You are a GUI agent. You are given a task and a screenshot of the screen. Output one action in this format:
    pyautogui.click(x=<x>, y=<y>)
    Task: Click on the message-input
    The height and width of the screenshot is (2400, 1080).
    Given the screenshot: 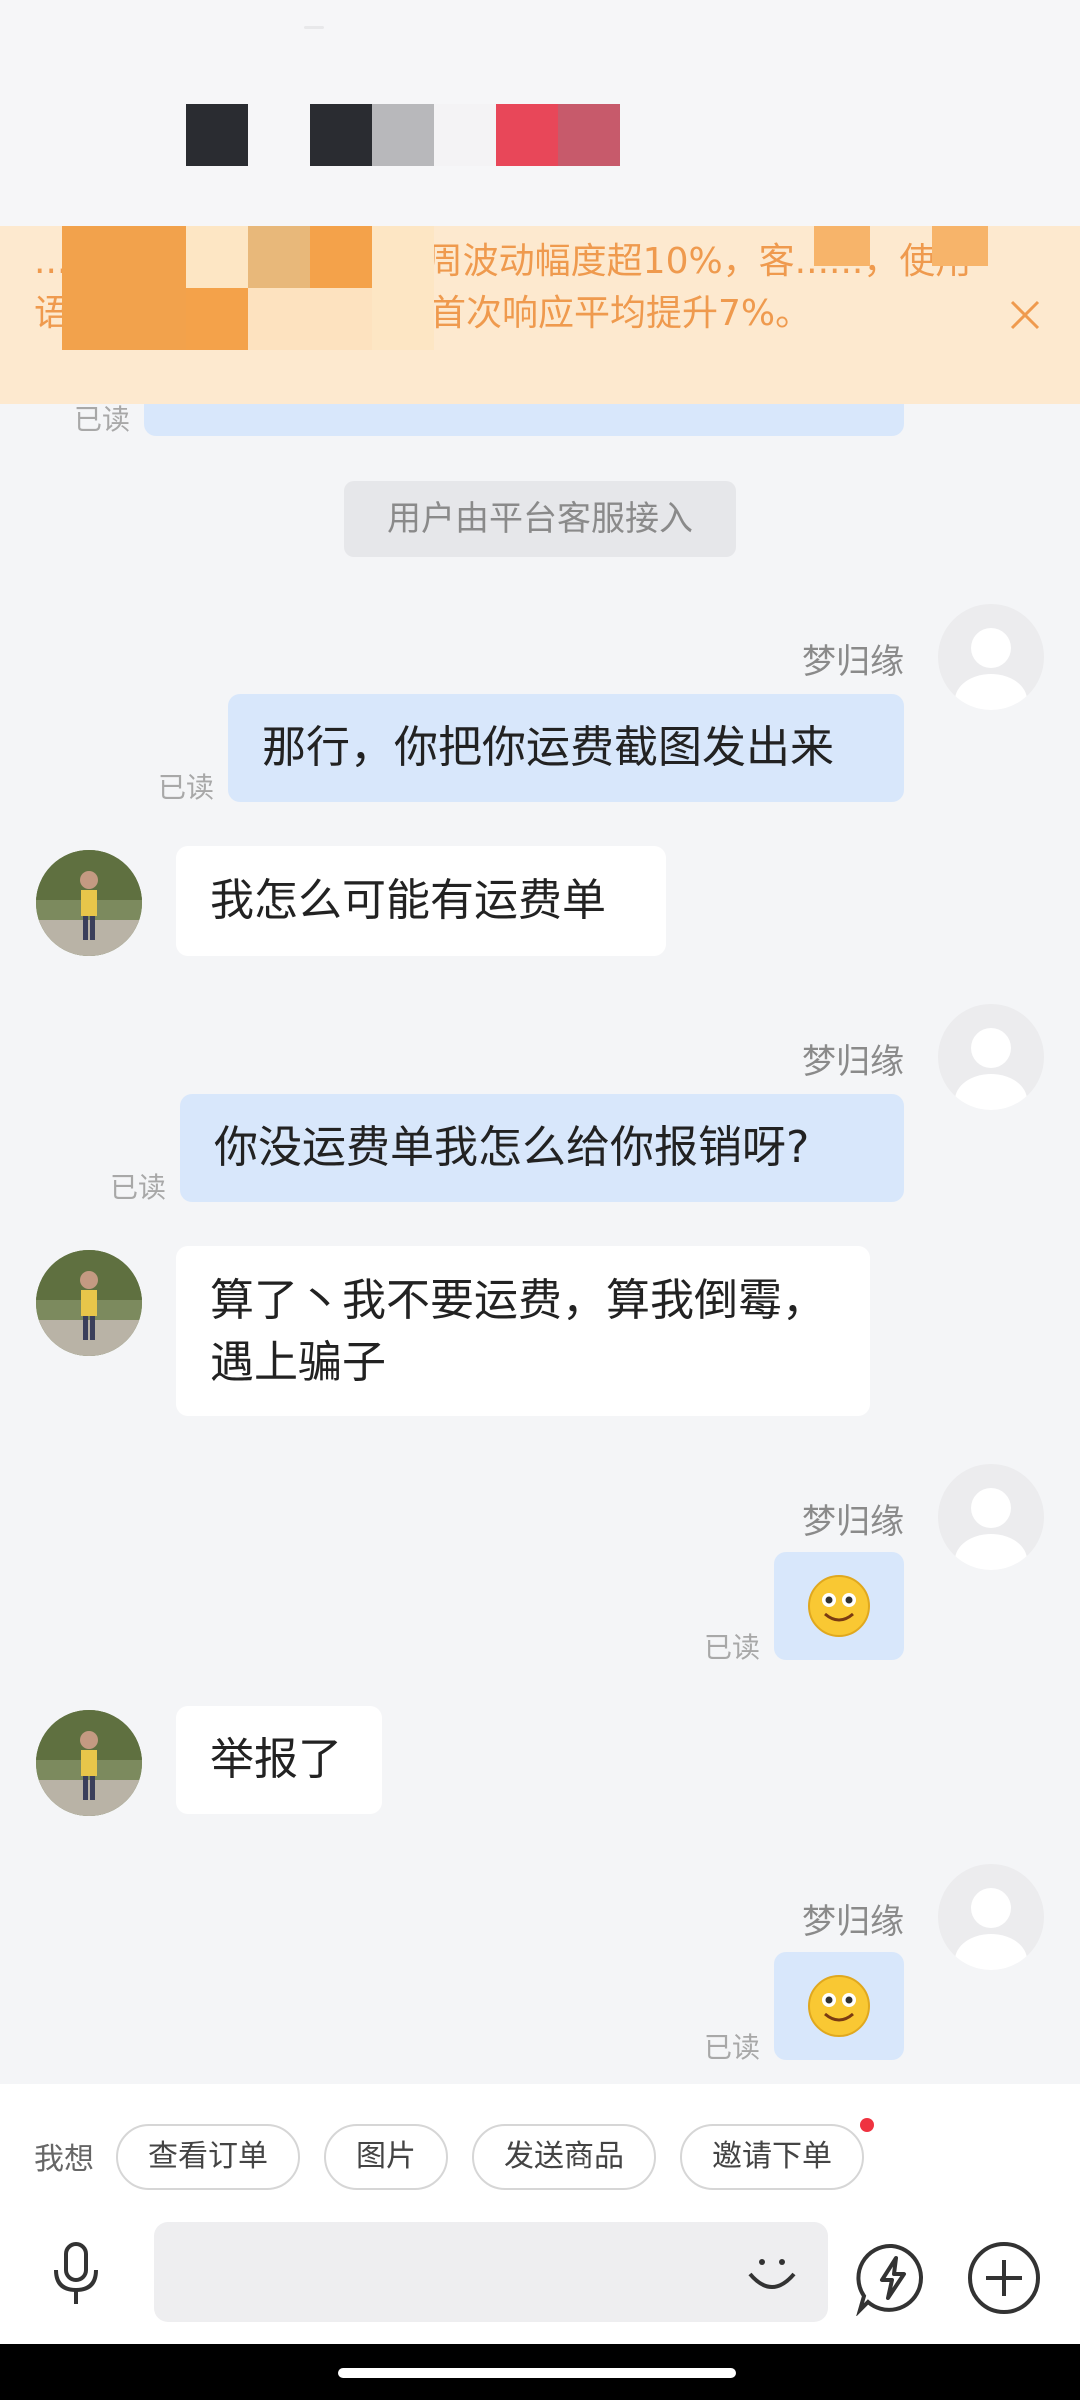 What is the action you would take?
    pyautogui.click(x=491, y=2272)
    